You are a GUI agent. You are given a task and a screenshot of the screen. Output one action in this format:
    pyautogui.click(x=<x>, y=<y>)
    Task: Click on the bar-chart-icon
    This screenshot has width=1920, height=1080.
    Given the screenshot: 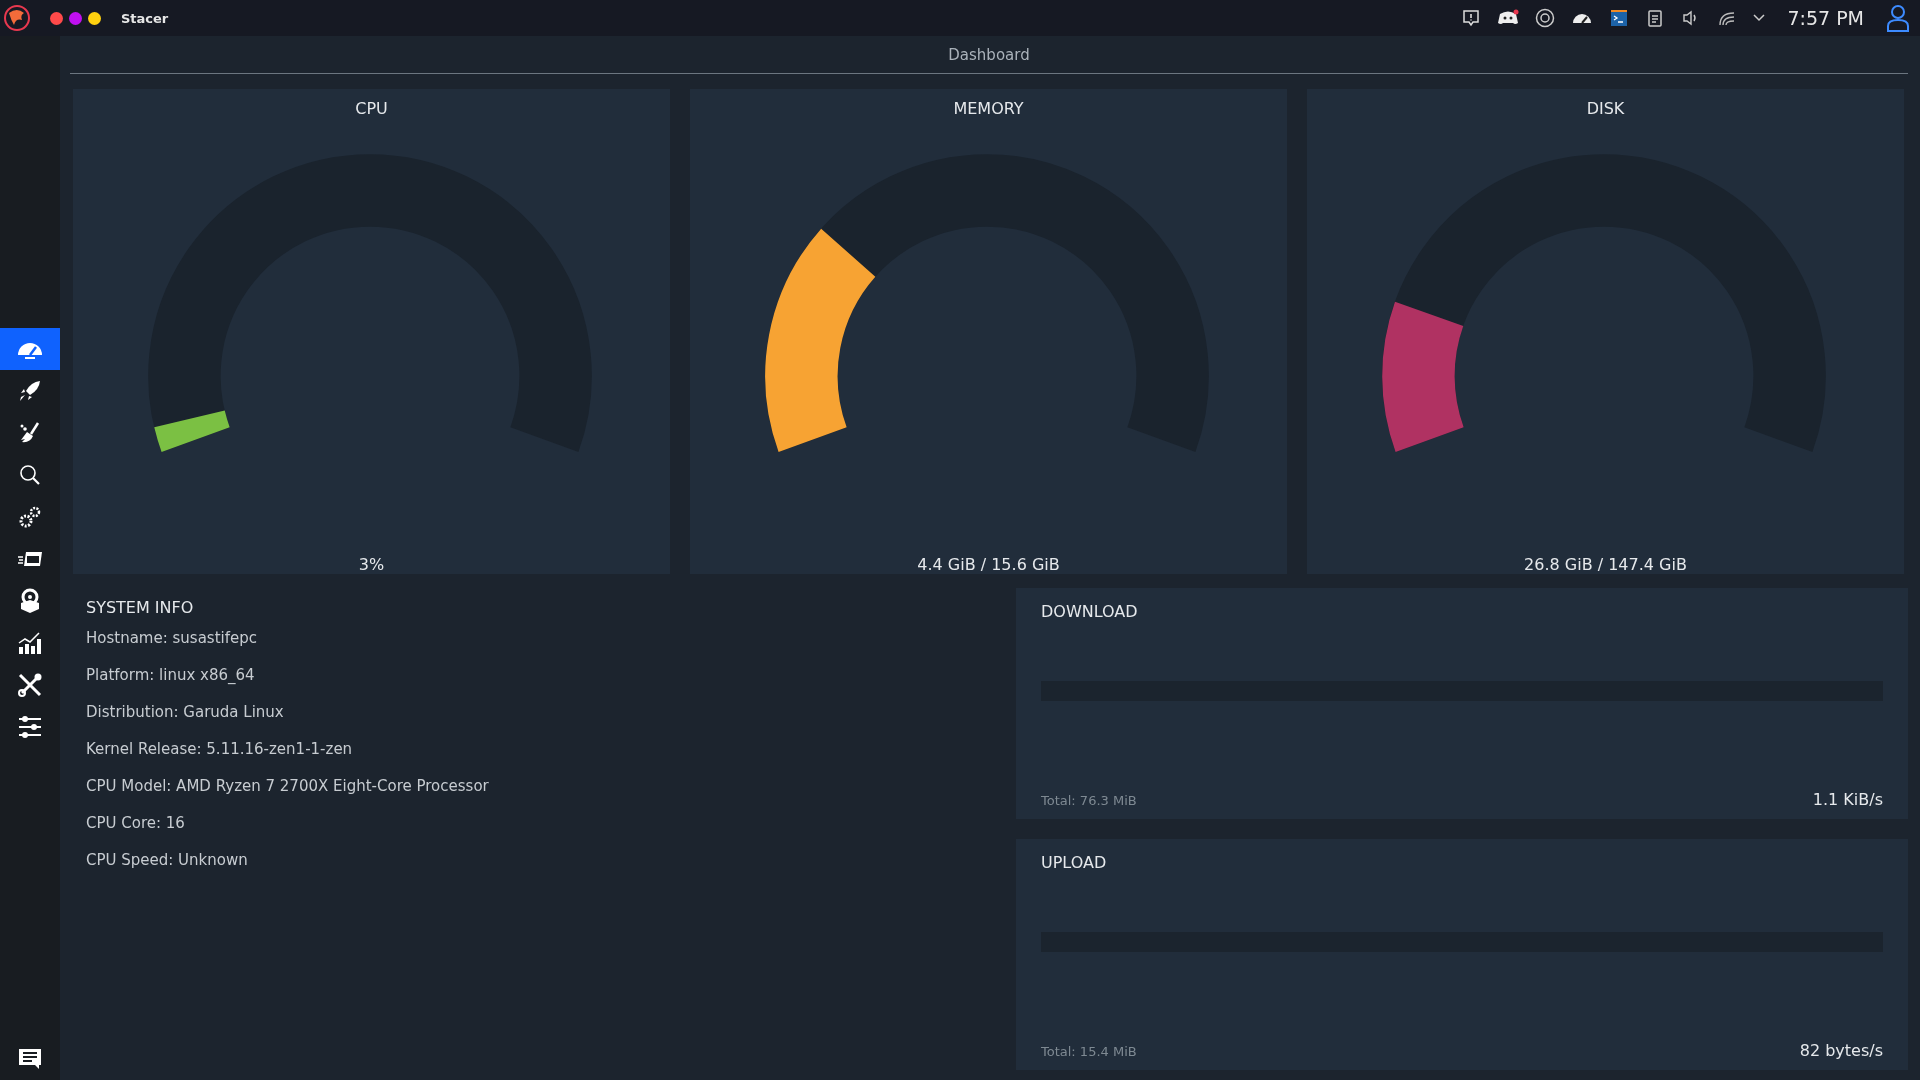 What is the action you would take?
    pyautogui.click(x=30, y=643)
    